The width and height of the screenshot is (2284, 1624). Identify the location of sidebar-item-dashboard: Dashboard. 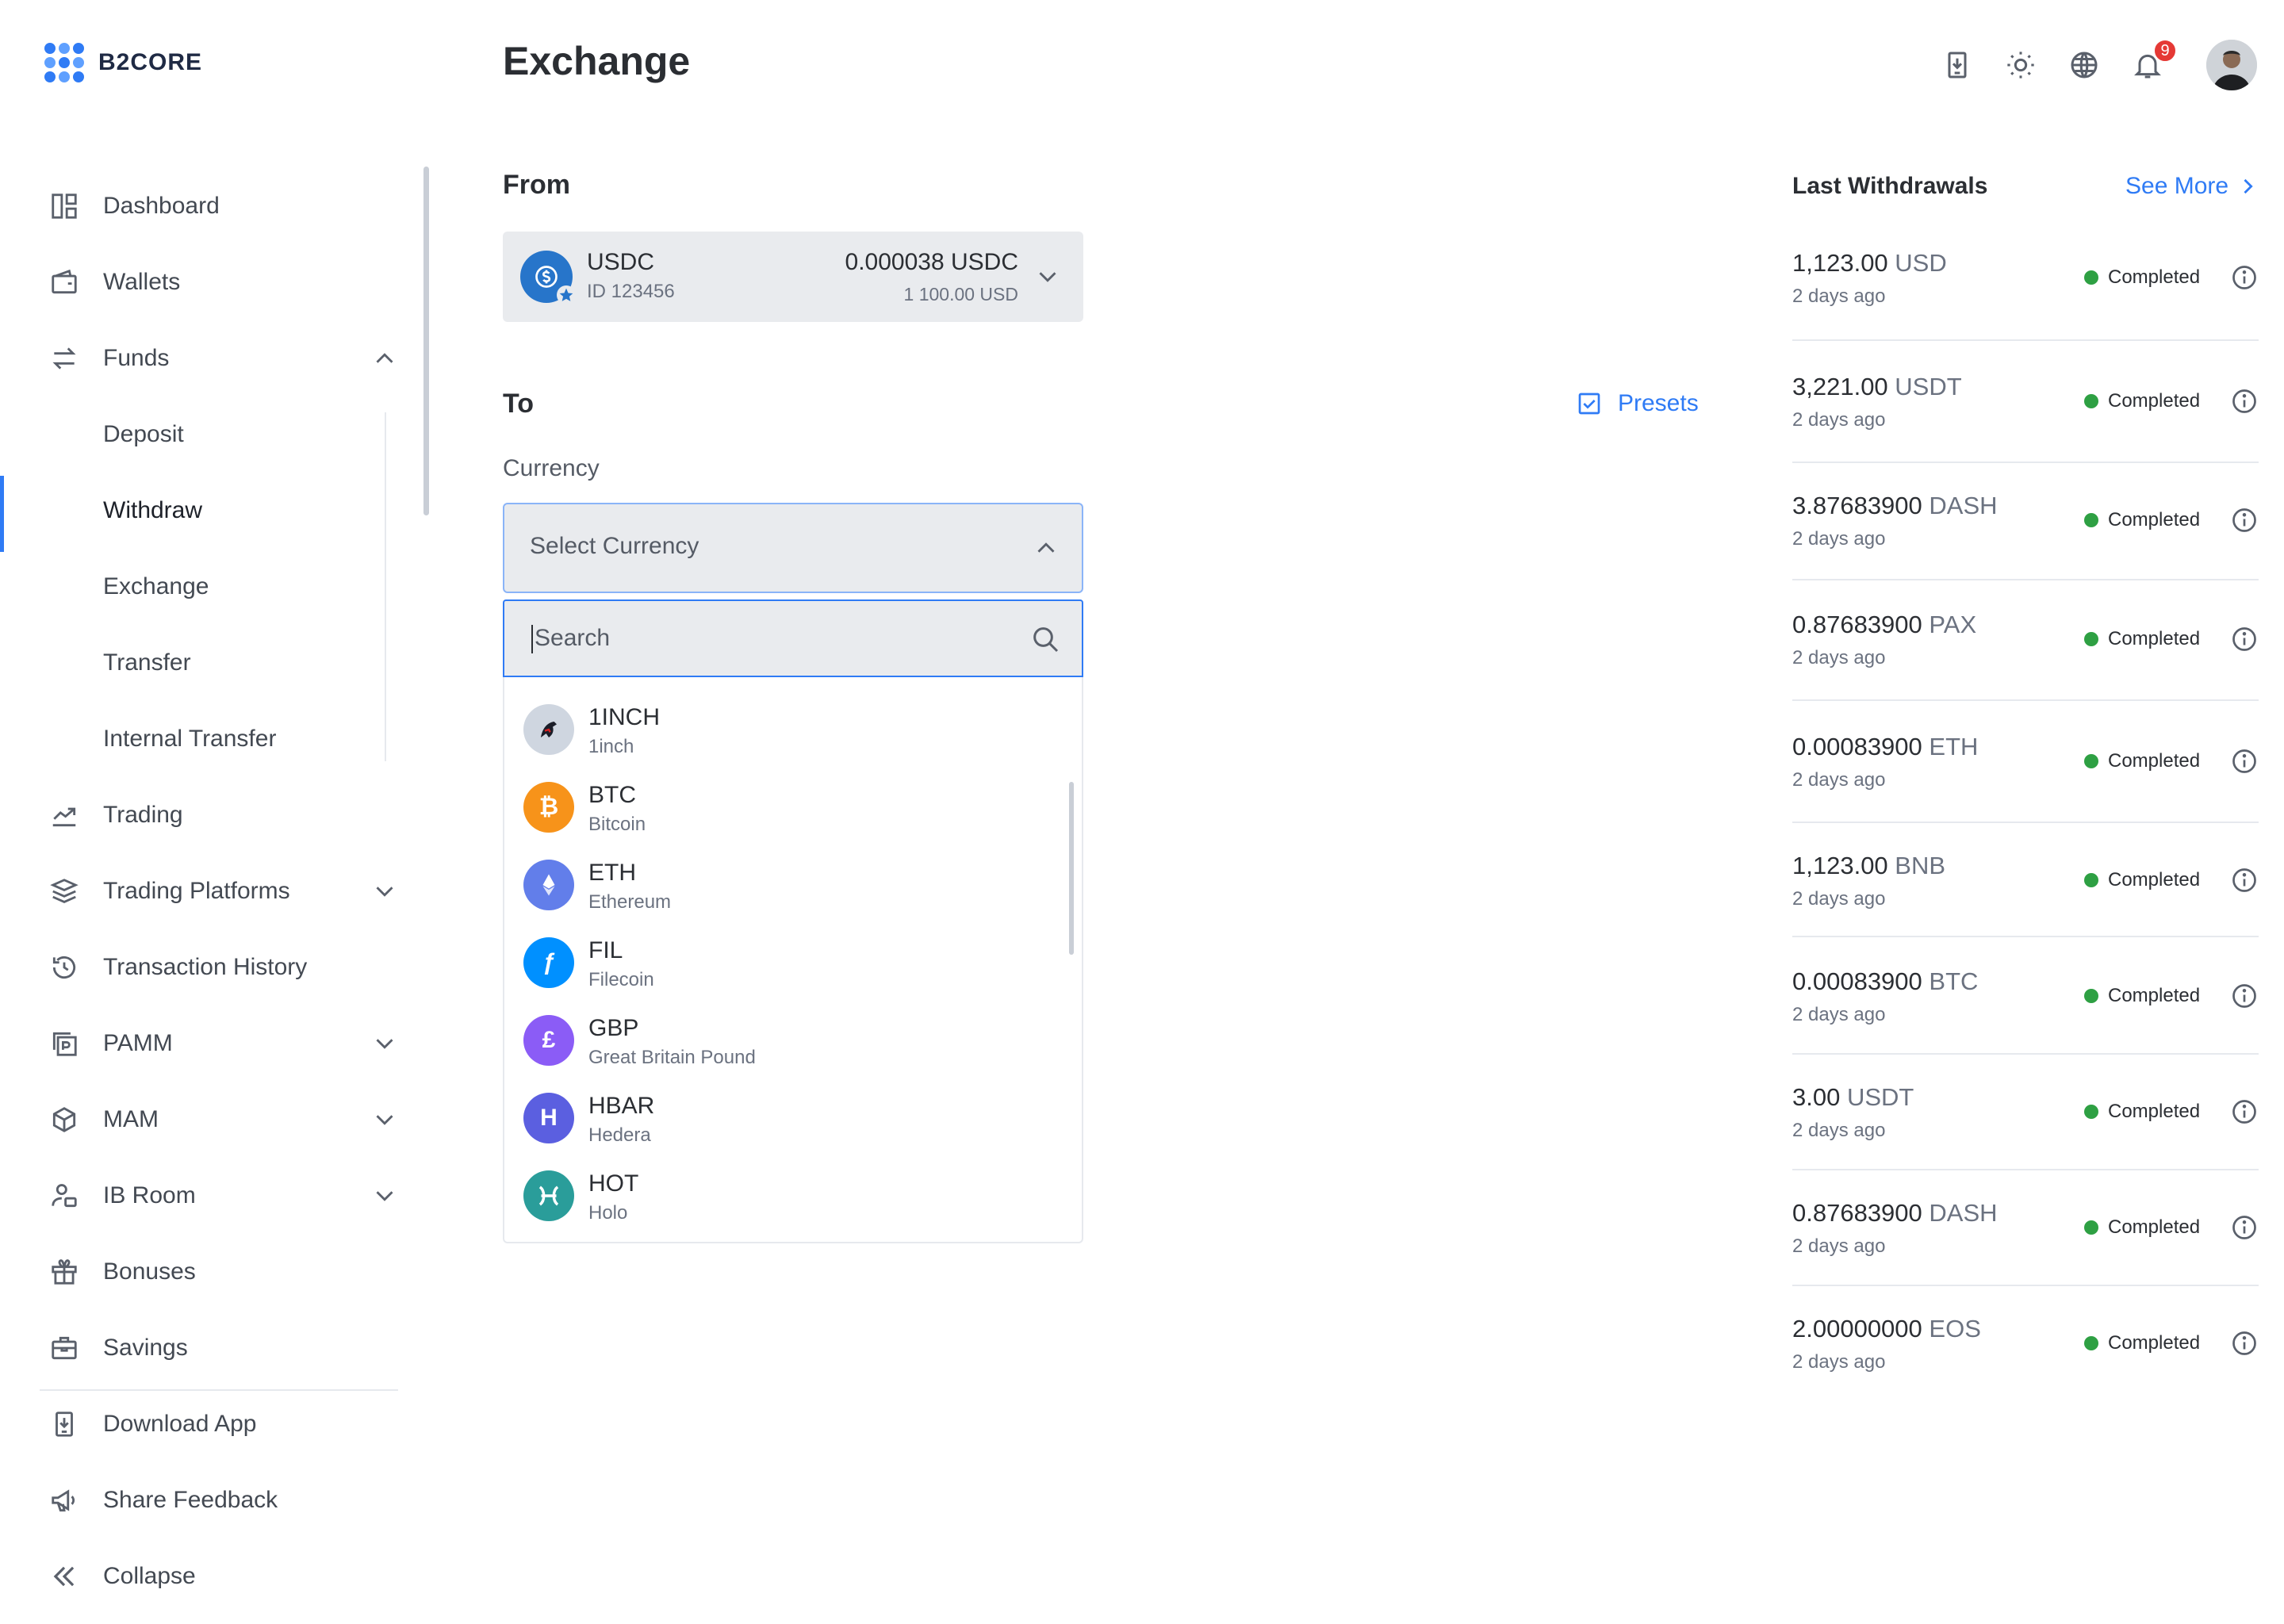
(206, 206).